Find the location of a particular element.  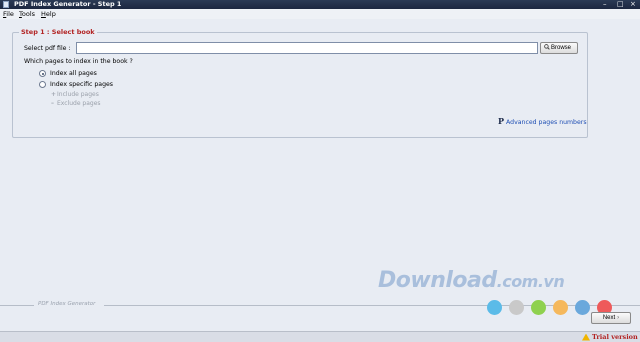

next-button: Next › is located at coordinates (611, 318).